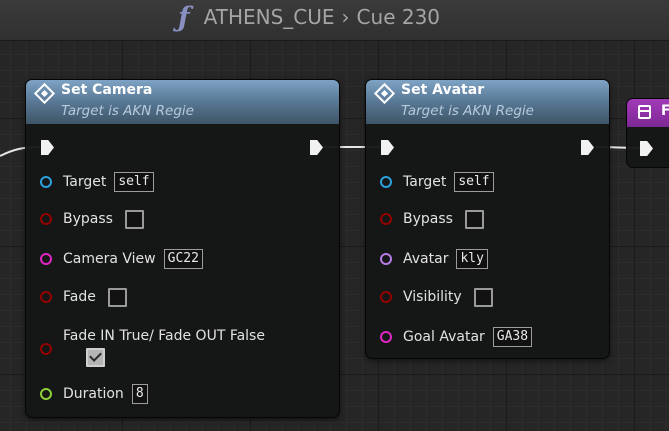 This screenshot has height=431, width=669. I want to click on number-pin-icon, so click(46, 394).